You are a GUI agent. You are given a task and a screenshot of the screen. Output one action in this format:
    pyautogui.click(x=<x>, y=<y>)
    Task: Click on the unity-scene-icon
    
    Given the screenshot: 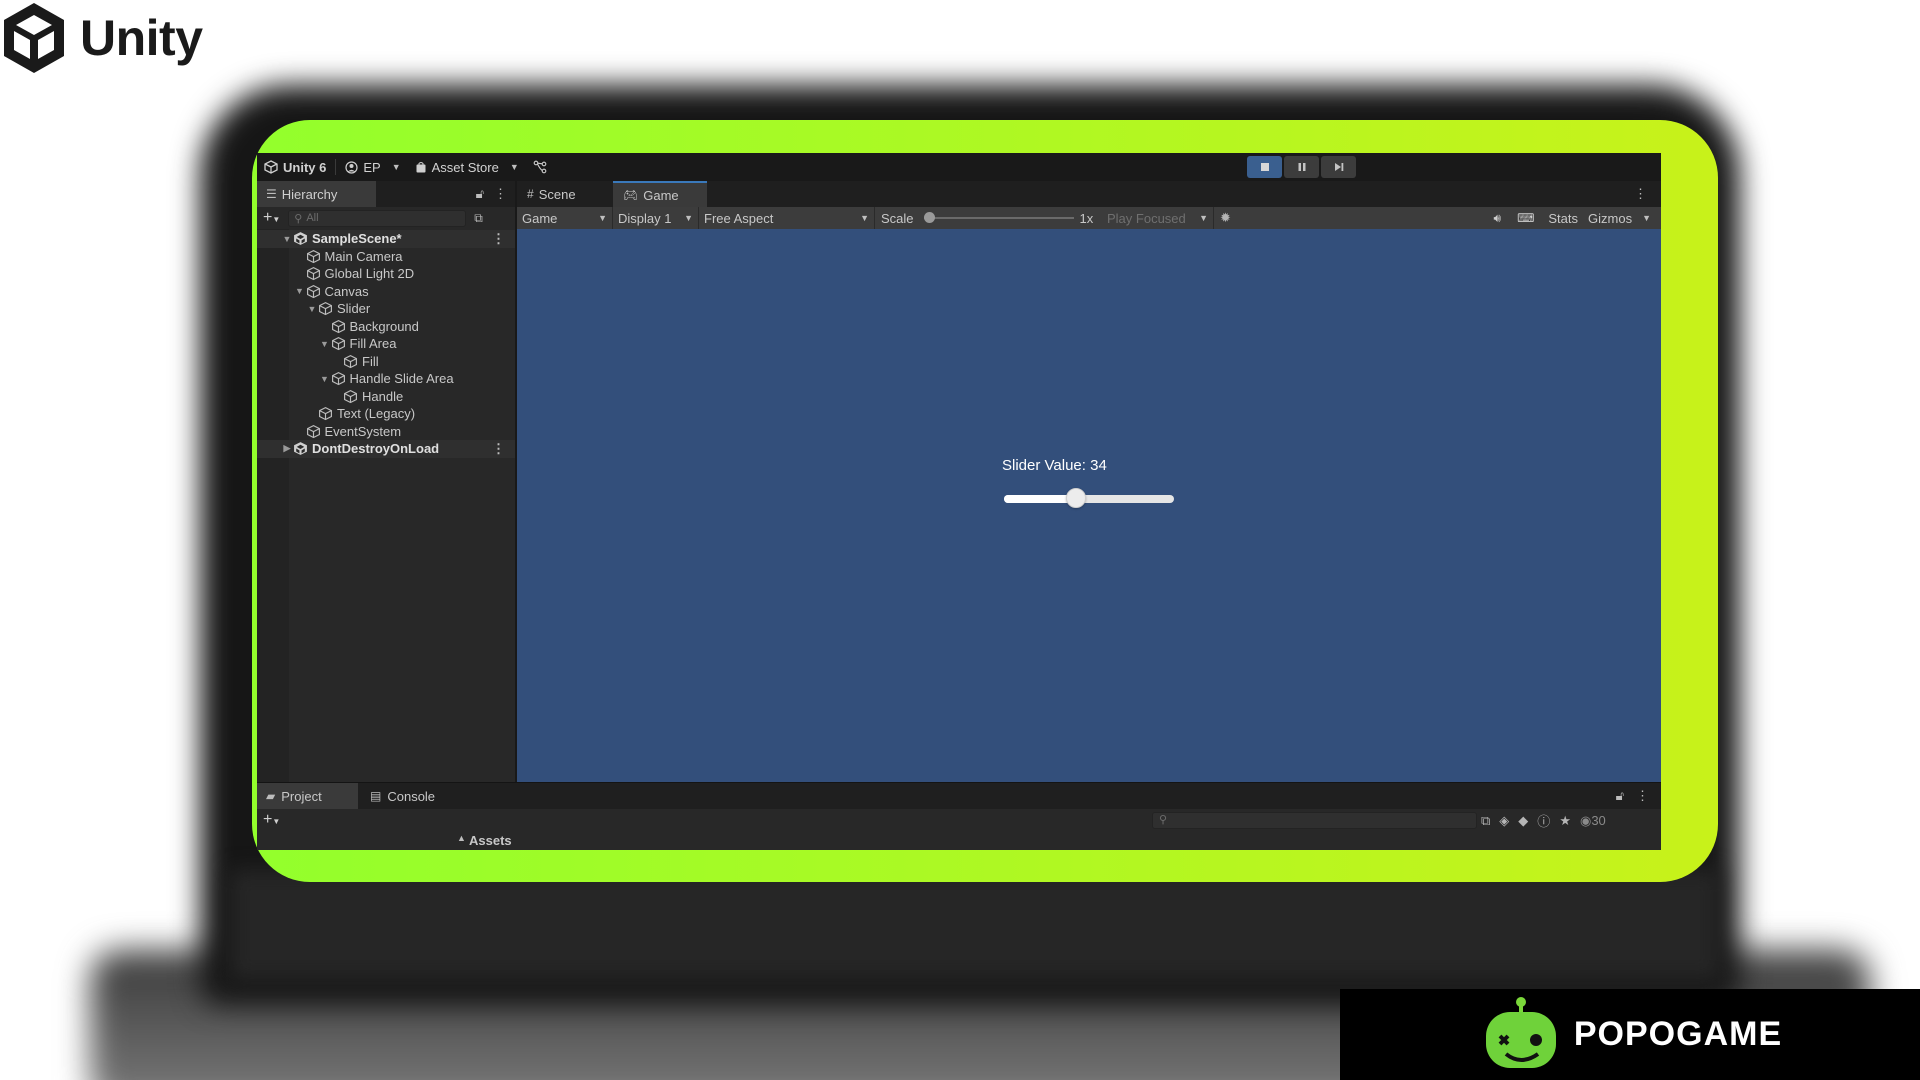 What is the action you would take?
    pyautogui.click(x=300, y=239)
    